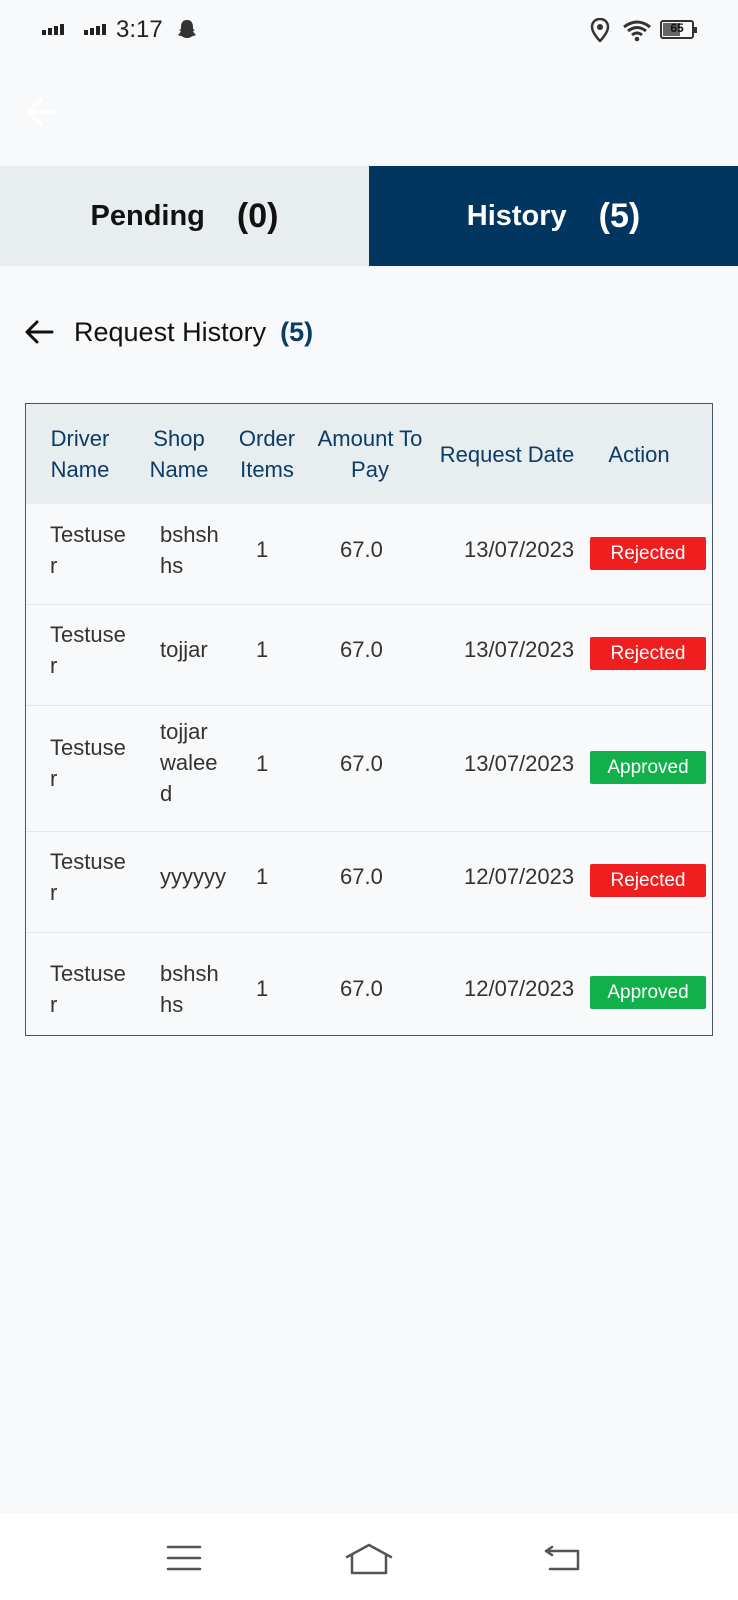 This screenshot has width=738, height=1600. I want to click on header-amount-to-pay: Amount To Pay, so click(370, 454).